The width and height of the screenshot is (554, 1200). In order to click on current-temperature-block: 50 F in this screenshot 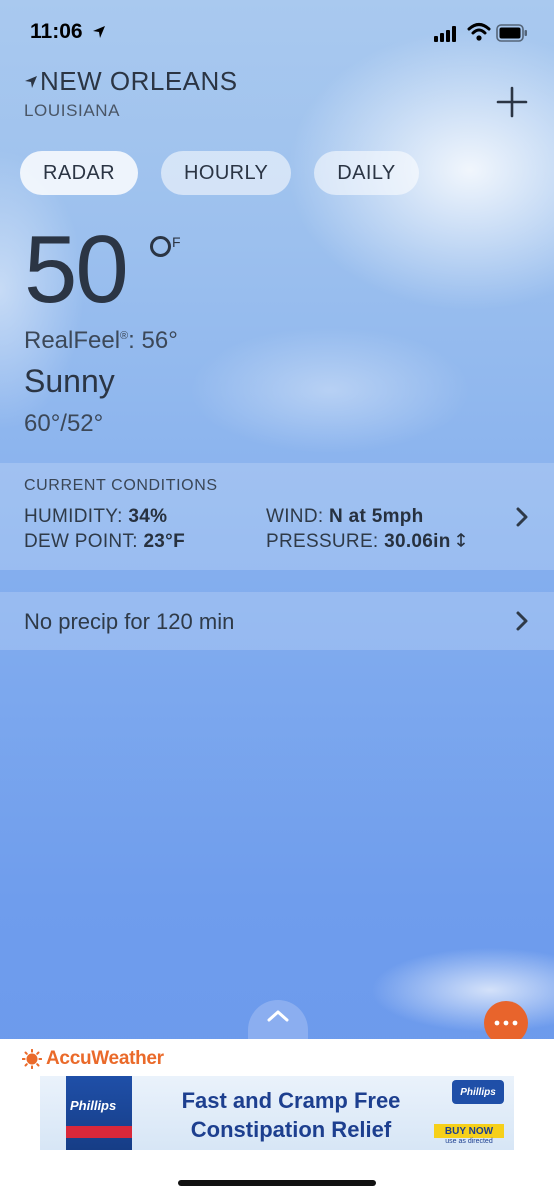, I will do `click(102, 269)`.